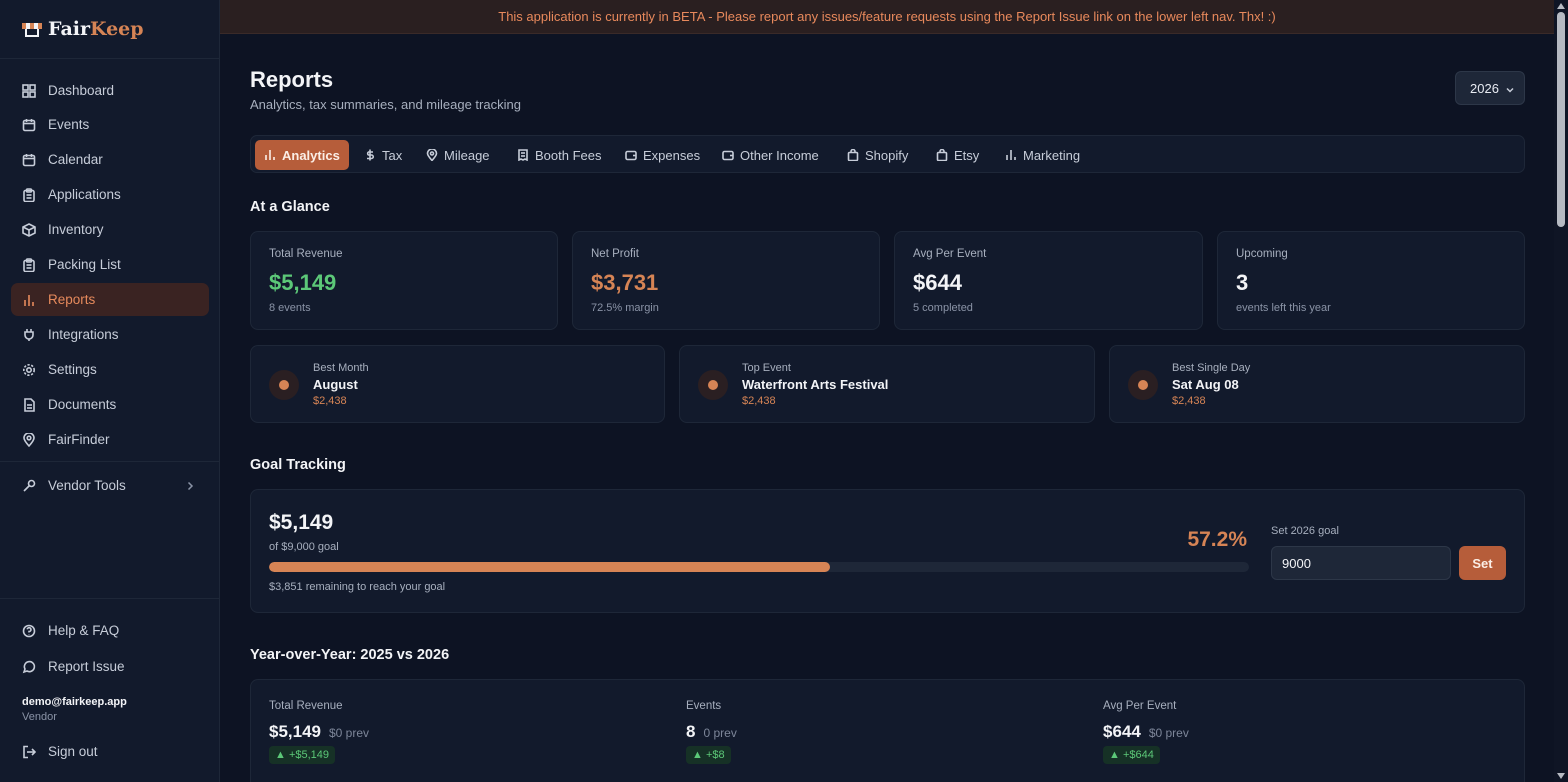  Describe the element at coordinates (726, 280) in the screenshot. I see `stat-card-net-profit: Net Profit $3,731 72.5% margin` at that location.